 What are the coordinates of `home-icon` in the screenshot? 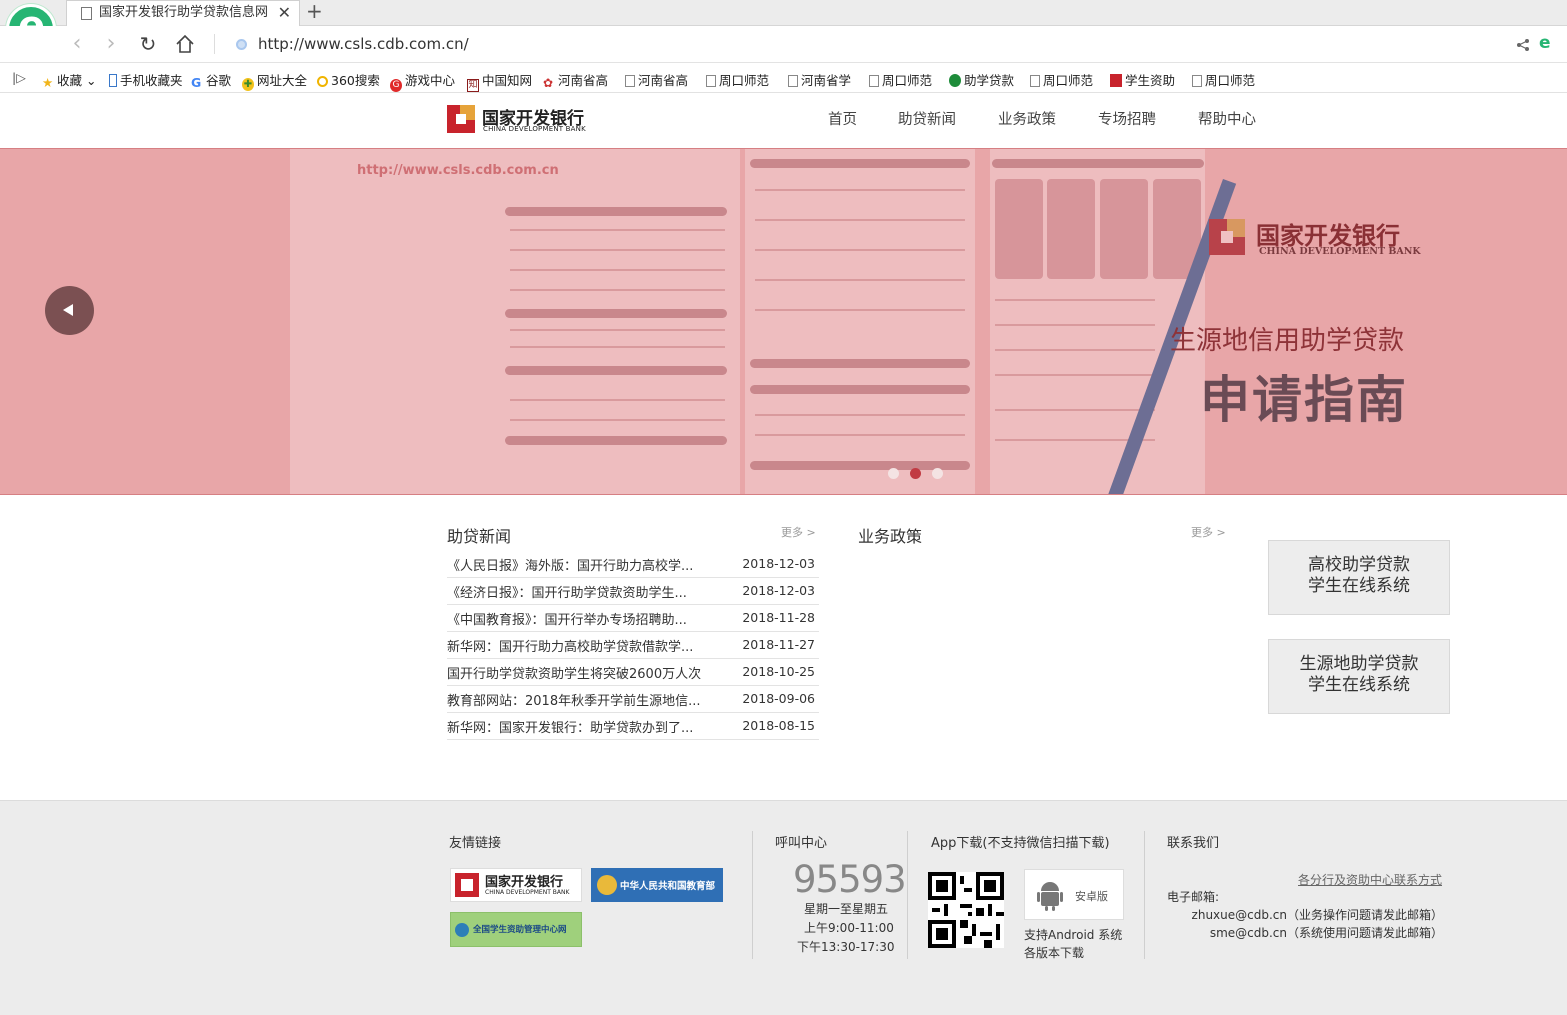 It's located at (185, 44).